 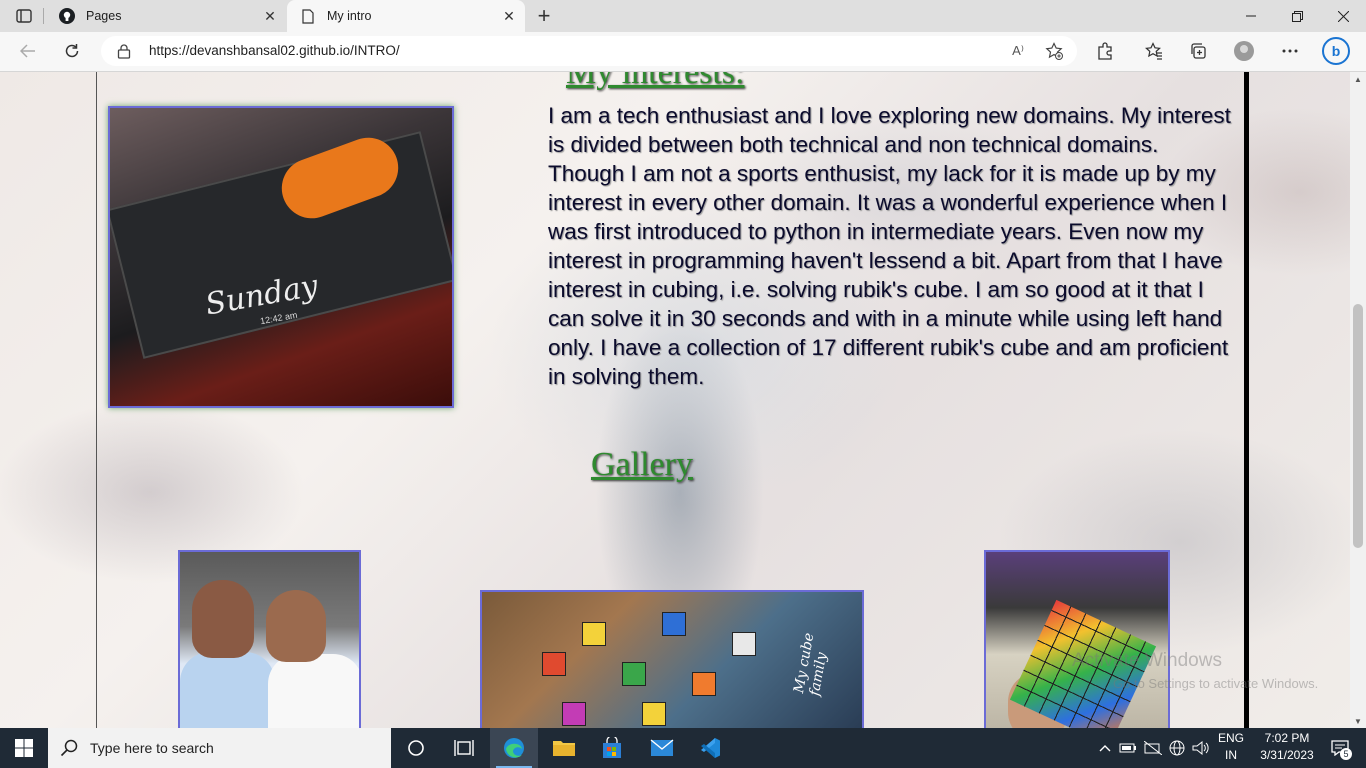 I want to click on activate-windows-title: Activate Windows, so click(x=1147, y=660).